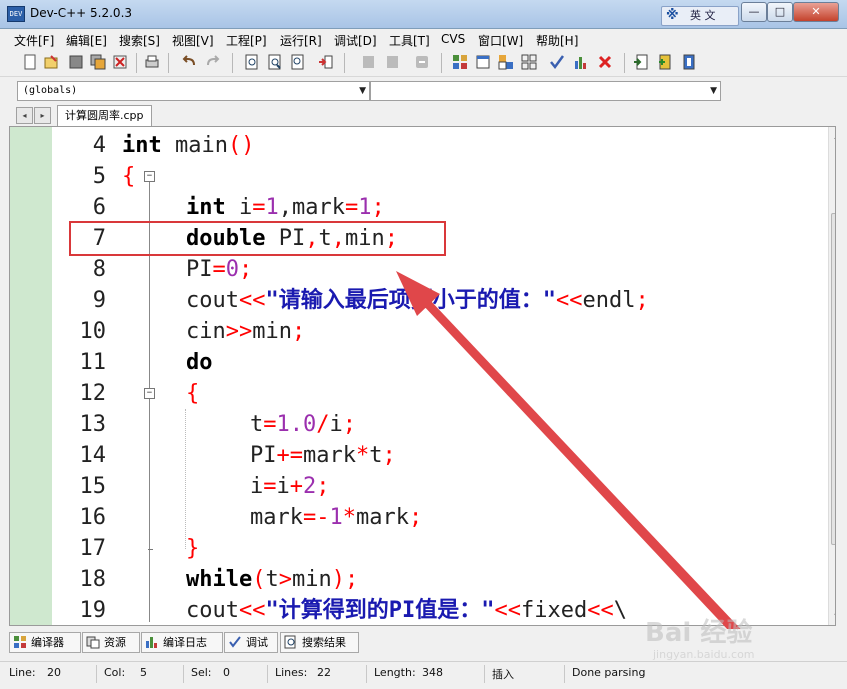 This screenshot has width=847, height=689. What do you see at coordinates (605, 62) in the screenshot?
I see `stop-icon` at bounding box center [605, 62].